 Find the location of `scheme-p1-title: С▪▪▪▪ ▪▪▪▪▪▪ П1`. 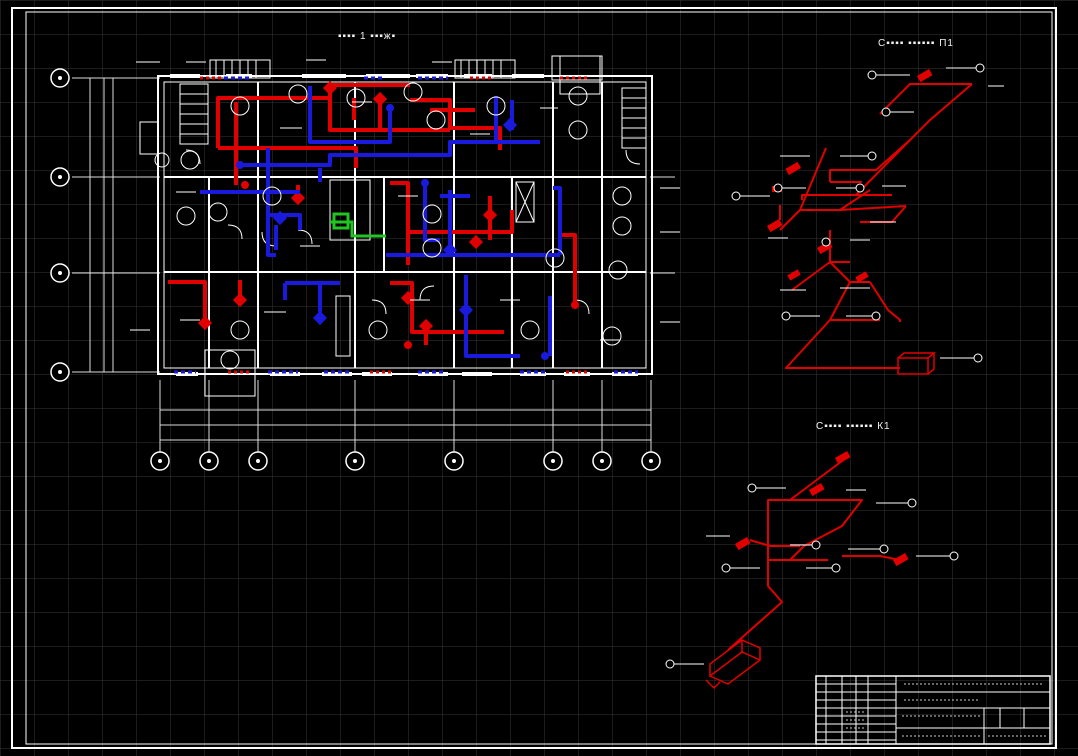

scheme-p1-title: С▪▪▪▪ ▪▪▪▪▪▪ П1 is located at coordinates (916, 43).